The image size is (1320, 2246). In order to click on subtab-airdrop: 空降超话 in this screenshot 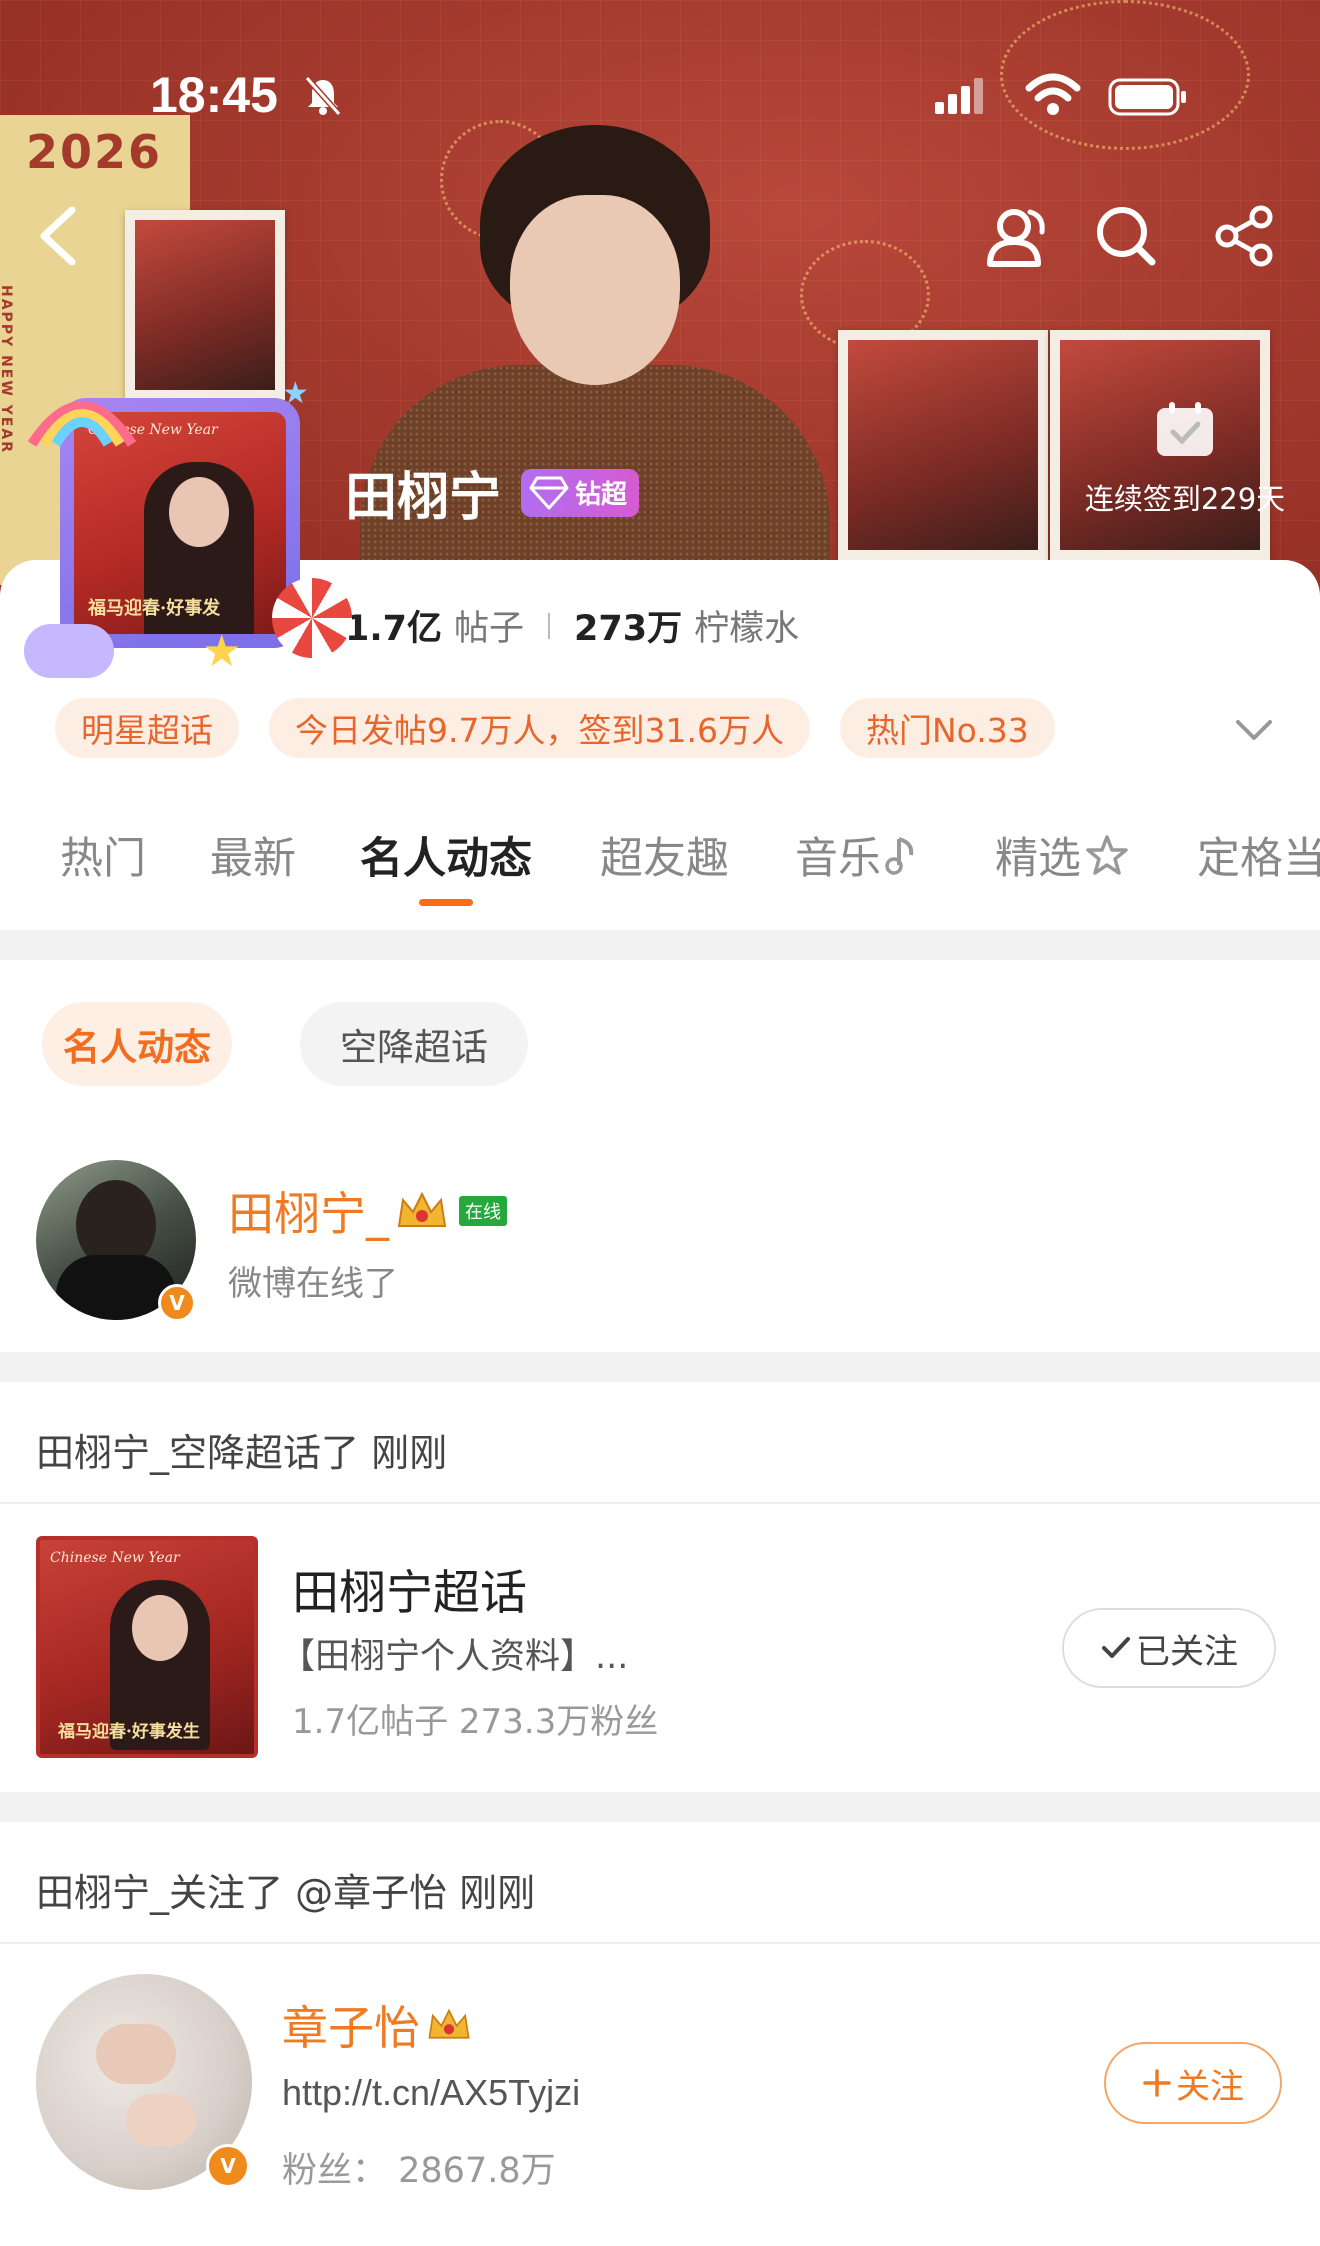, I will do `click(414, 1044)`.